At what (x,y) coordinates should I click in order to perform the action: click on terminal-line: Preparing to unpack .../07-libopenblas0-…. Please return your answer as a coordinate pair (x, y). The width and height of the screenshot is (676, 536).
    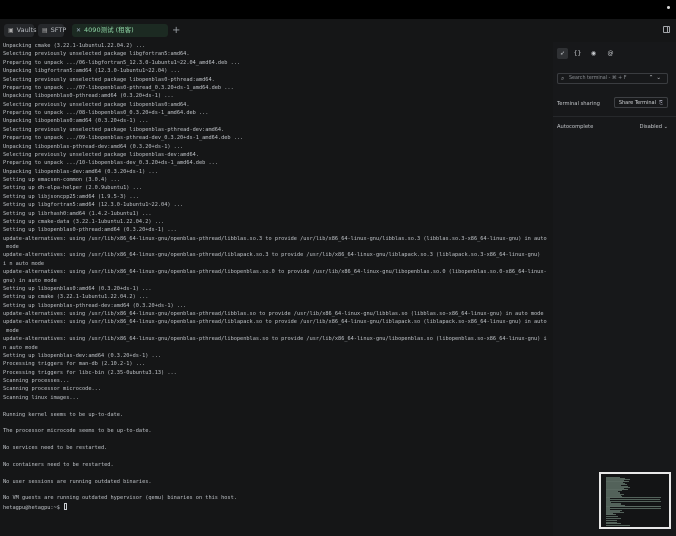
    Looking at the image, I should click on (118, 87).